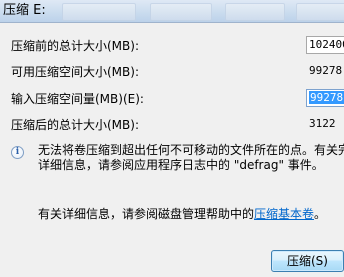  What do you see at coordinates (17, 152) in the screenshot?
I see `info-icon: i` at bounding box center [17, 152].